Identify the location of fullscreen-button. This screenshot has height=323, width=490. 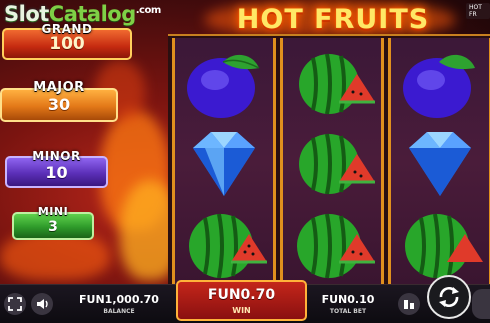
(15, 304).